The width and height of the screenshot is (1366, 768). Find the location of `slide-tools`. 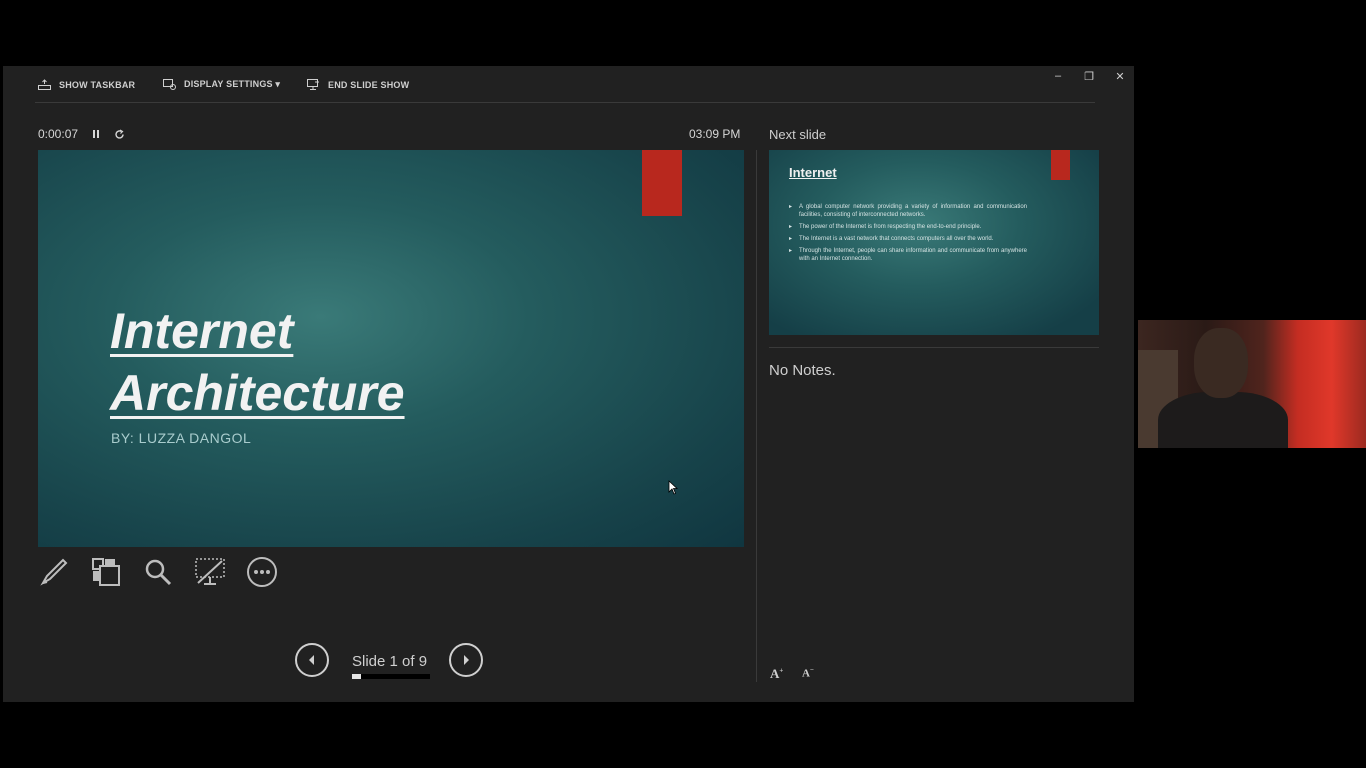

slide-tools is located at coordinates (158, 572).